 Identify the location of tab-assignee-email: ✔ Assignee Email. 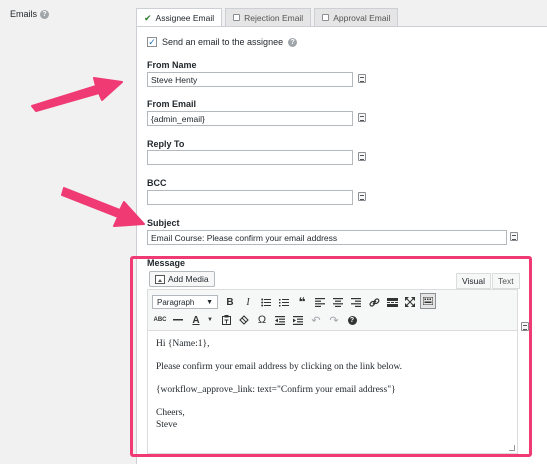
(179, 17).